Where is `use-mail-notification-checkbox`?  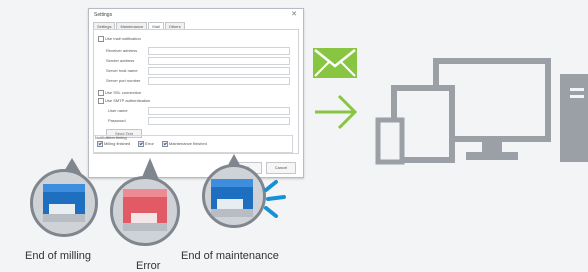 use-mail-notification-checkbox is located at coordinates (101, 39).